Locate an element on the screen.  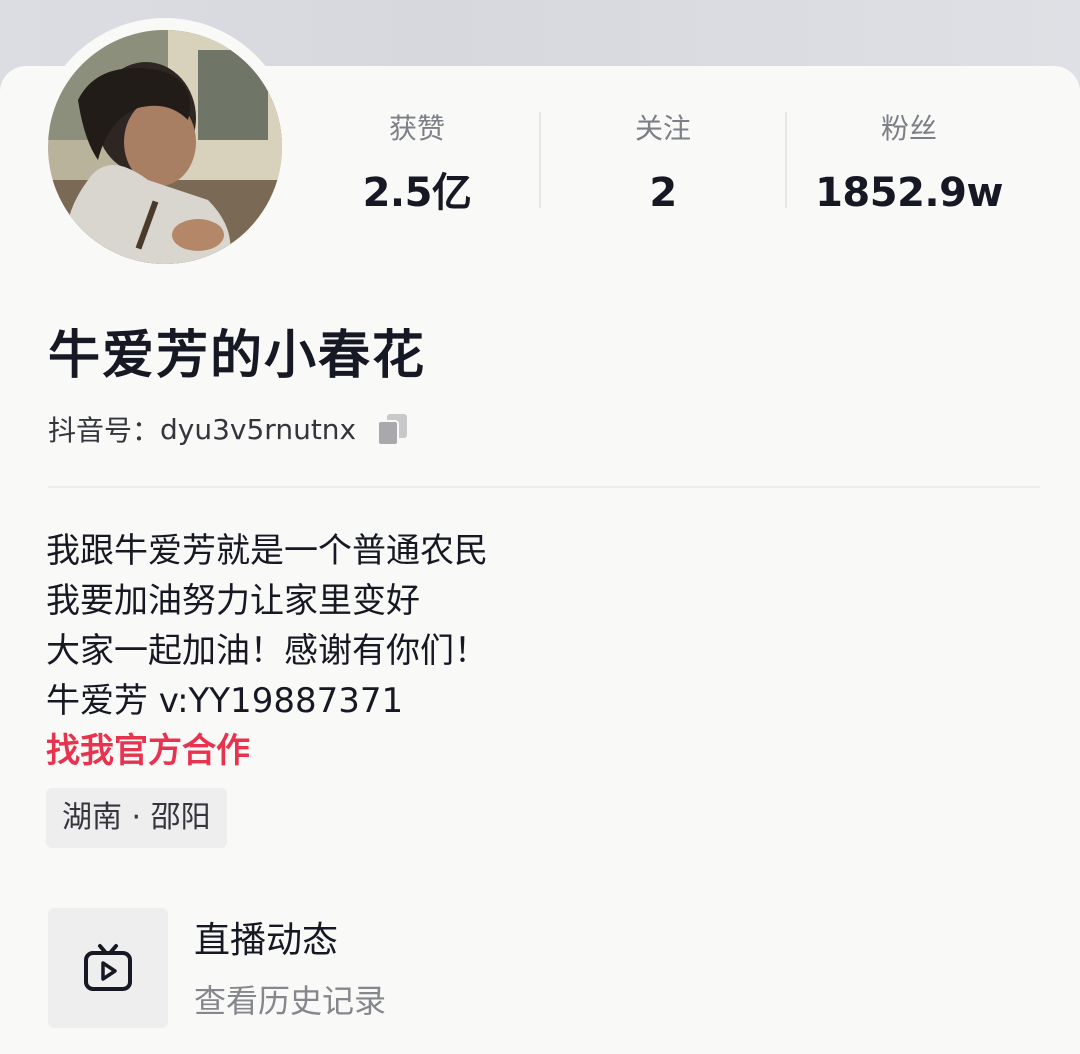
stat-likes: 获赞 2.5亿 is located at coordinates (417, 164).